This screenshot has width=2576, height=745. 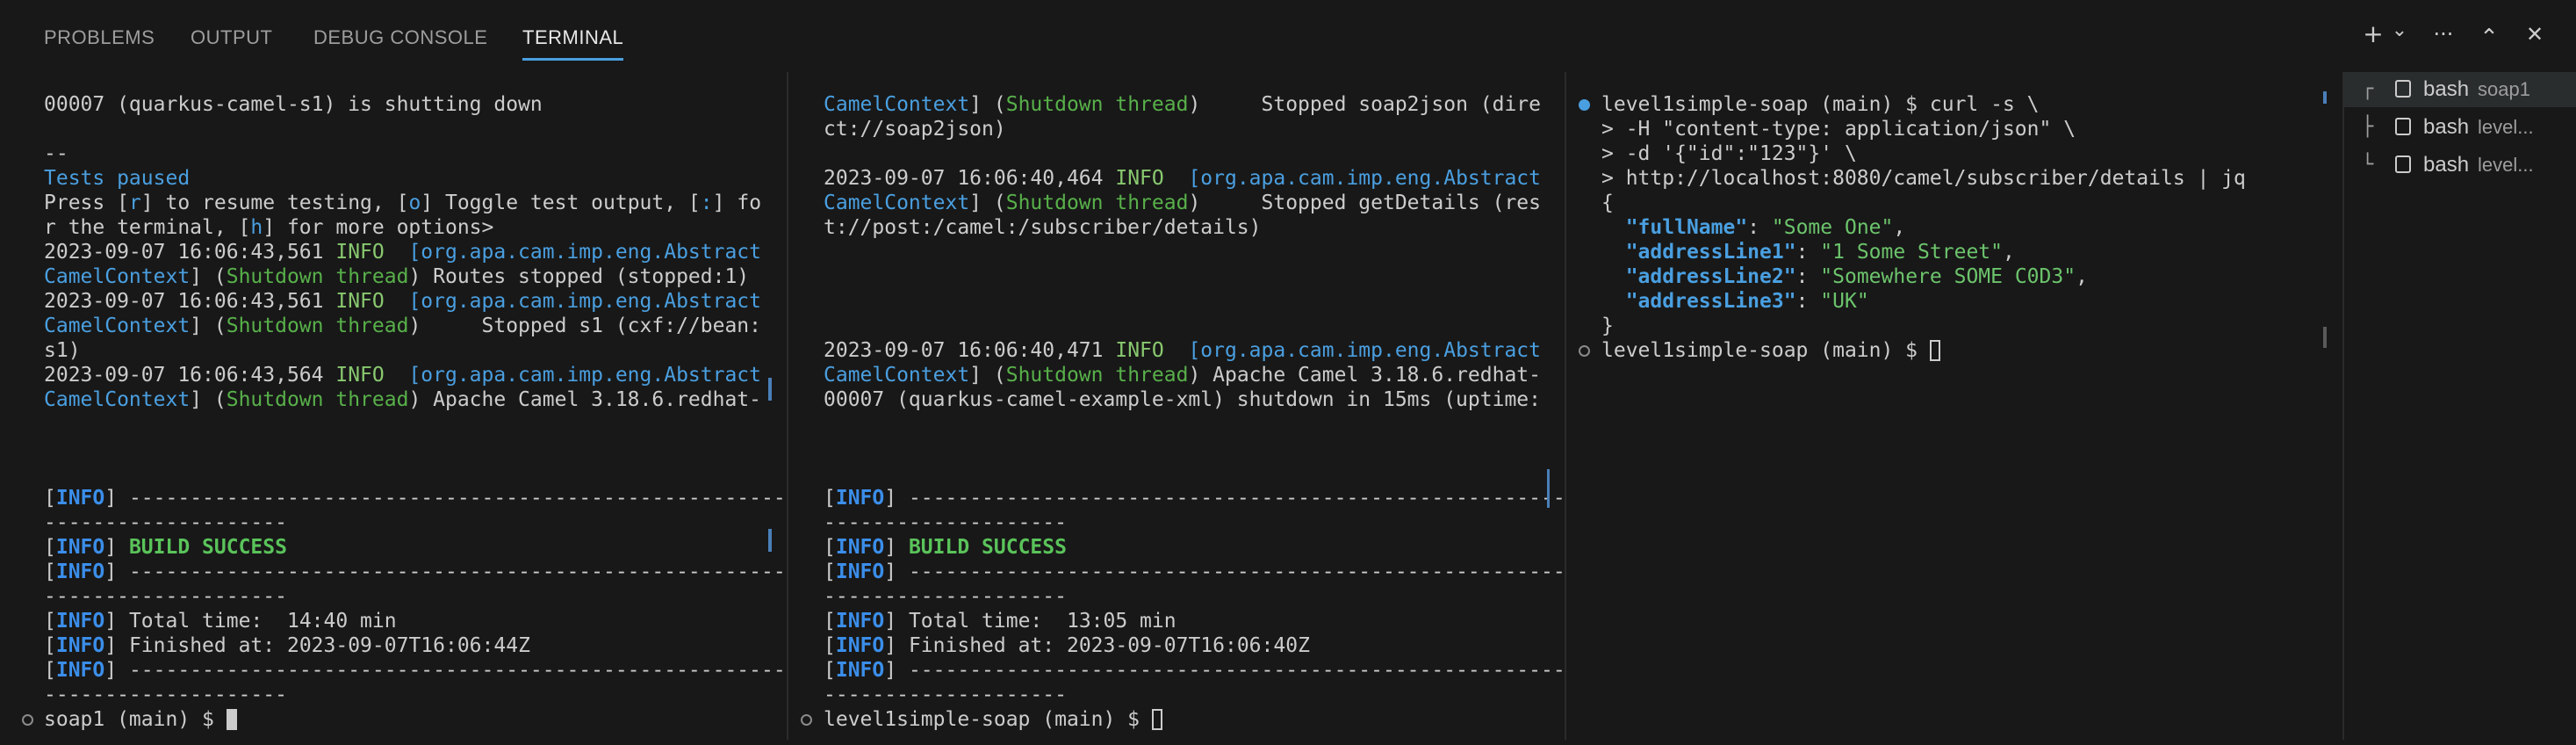 I want to click on tab-problems: PROBLEMS, so click(x=99, y=30).